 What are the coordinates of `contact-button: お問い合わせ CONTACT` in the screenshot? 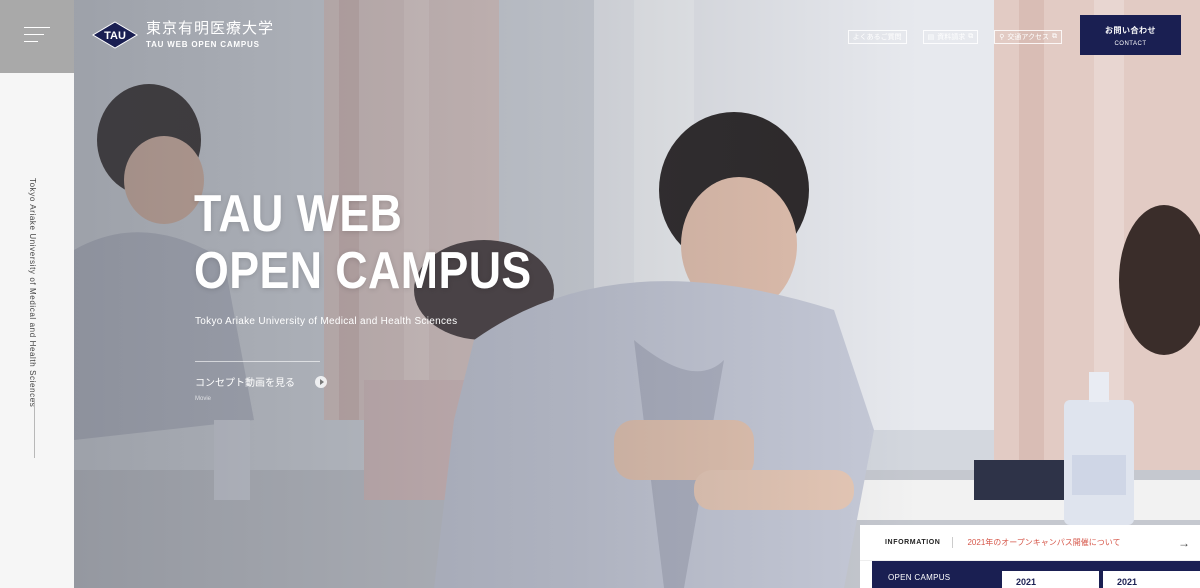 It's located at (1130, 35).